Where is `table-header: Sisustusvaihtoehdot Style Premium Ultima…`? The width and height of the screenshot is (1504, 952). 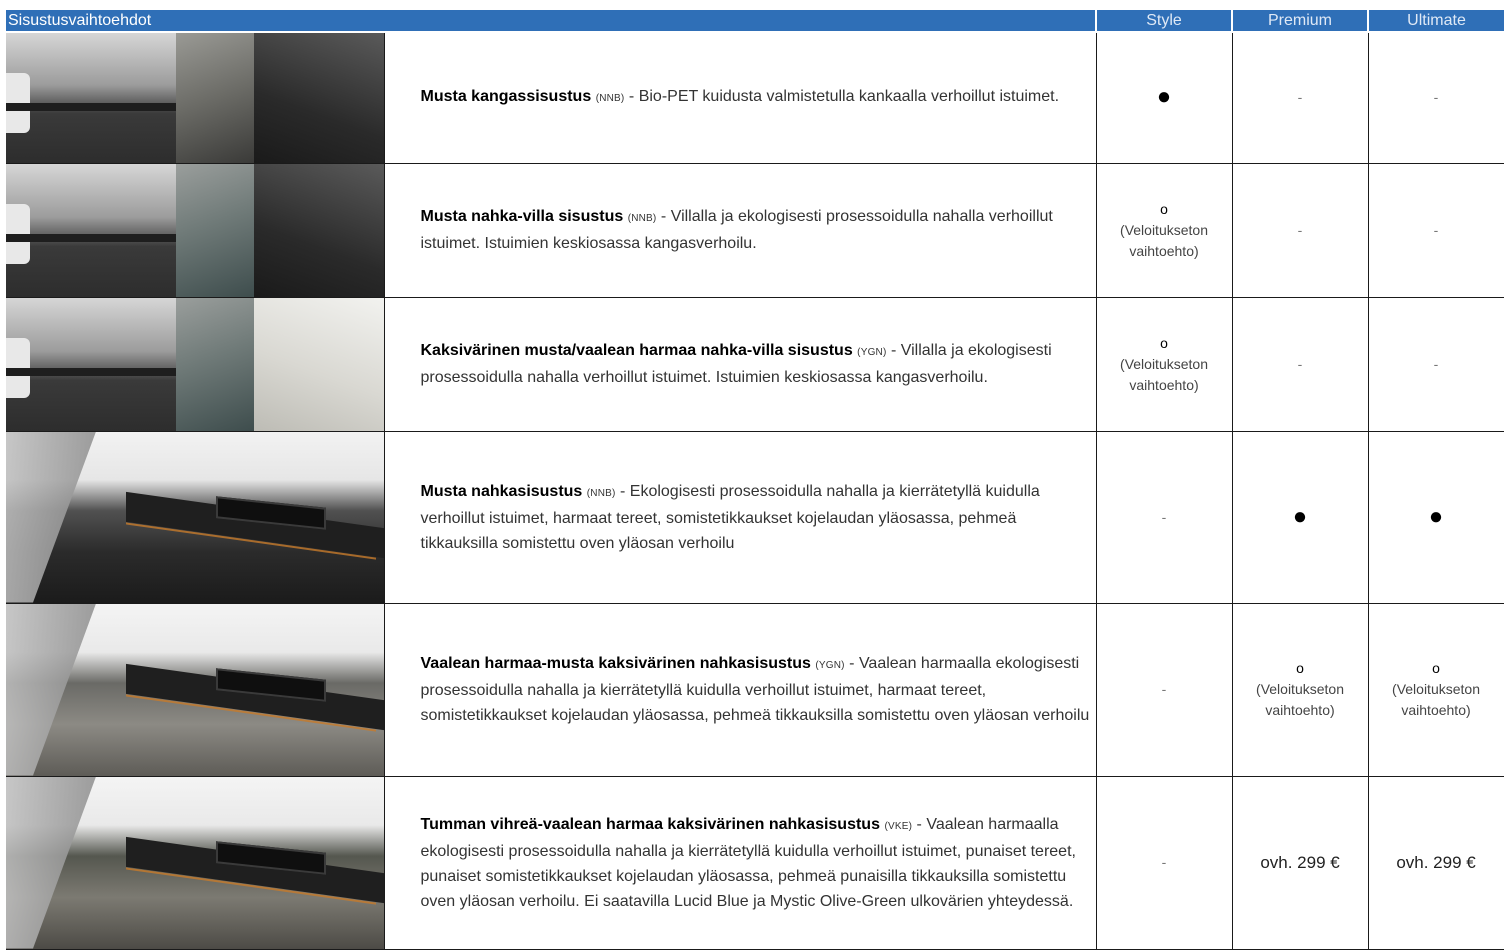 table-header: Sisustusvaihtoehdot Style Premium Ultima… is located at coordinates (755, 21).